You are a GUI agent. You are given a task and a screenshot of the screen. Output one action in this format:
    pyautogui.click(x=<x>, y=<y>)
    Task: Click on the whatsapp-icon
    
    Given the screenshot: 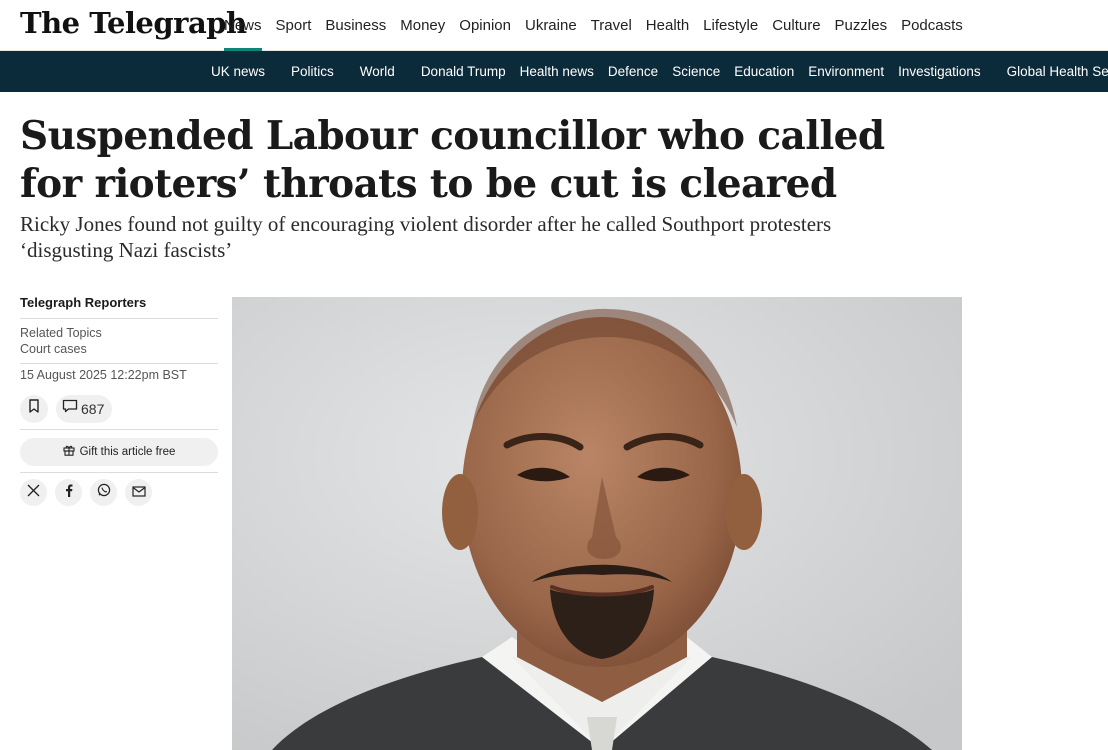 What is the action you would take?
    pyautogui.click(x=104, y=492)
    